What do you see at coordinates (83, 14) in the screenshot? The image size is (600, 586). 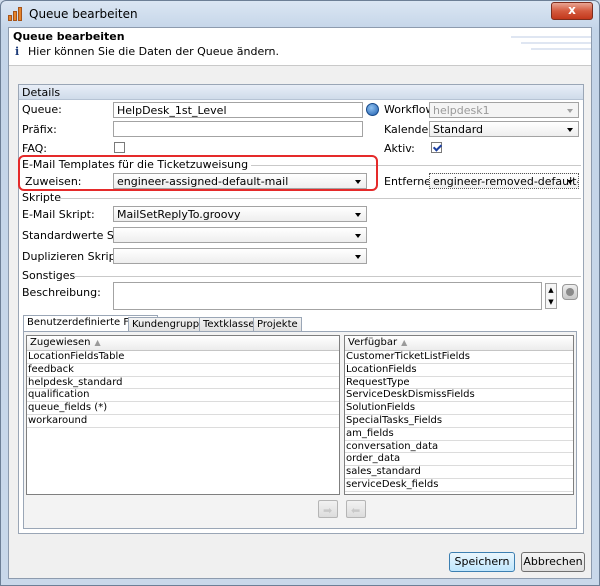 I see `window-title: Queue bearbeiten` at bounding box center [83, 14].